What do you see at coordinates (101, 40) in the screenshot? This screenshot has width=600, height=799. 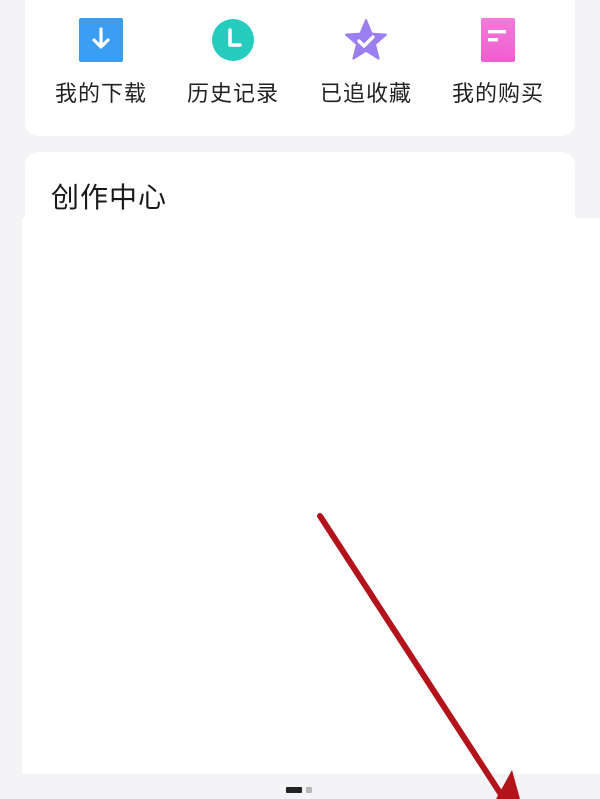 I see `download-icon` at bounding box center [101, 40].